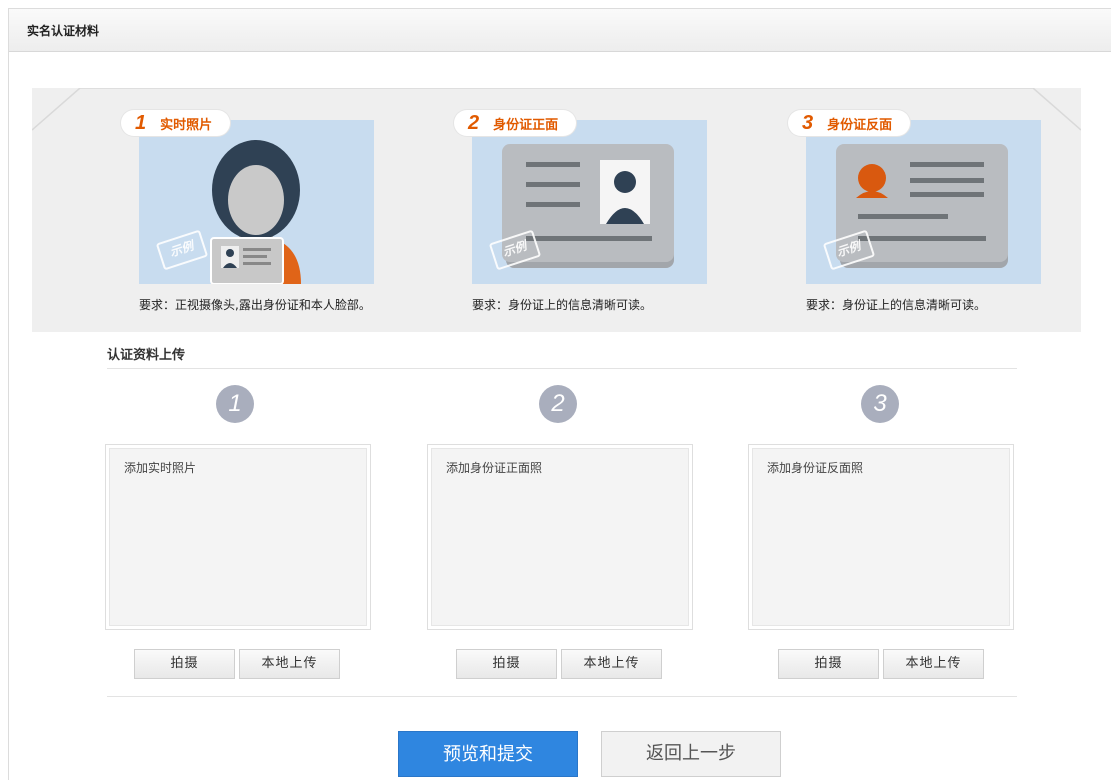 The image size is (1111, 780). I want to click on example-label: 身份证反面, so click(860, 125).